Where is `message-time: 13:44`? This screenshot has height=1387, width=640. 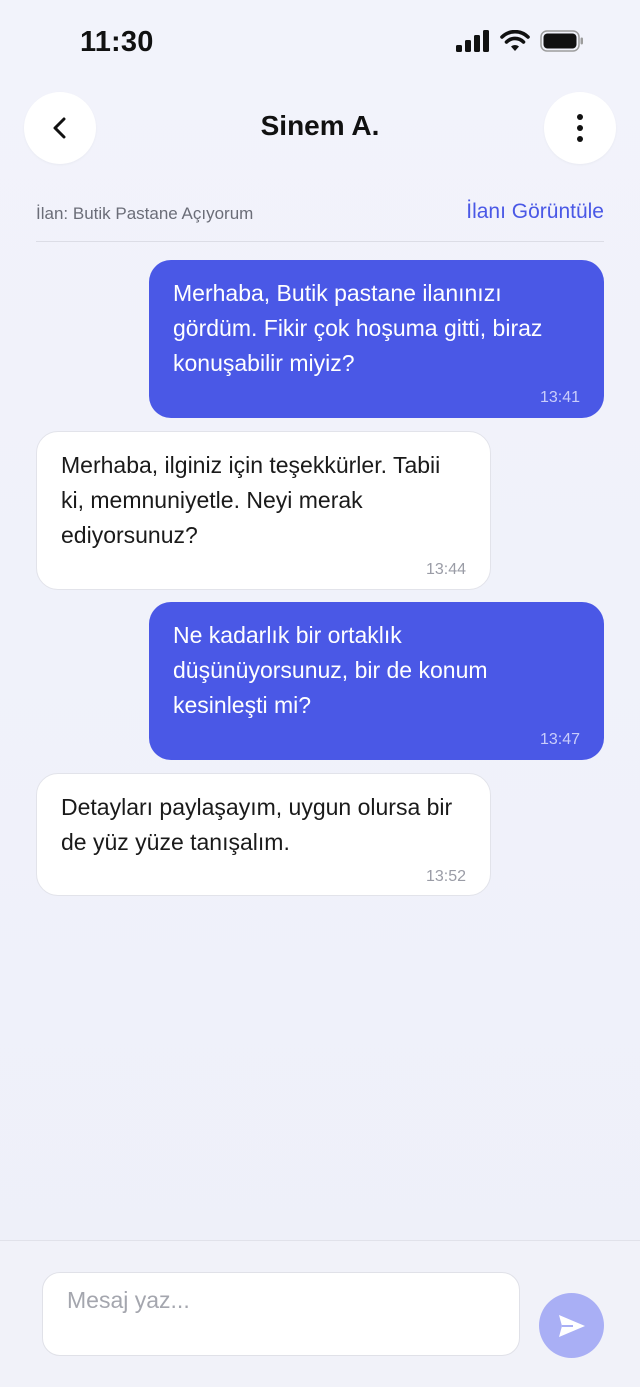
message-time: 13:44 is located at coordinates (445, 569).